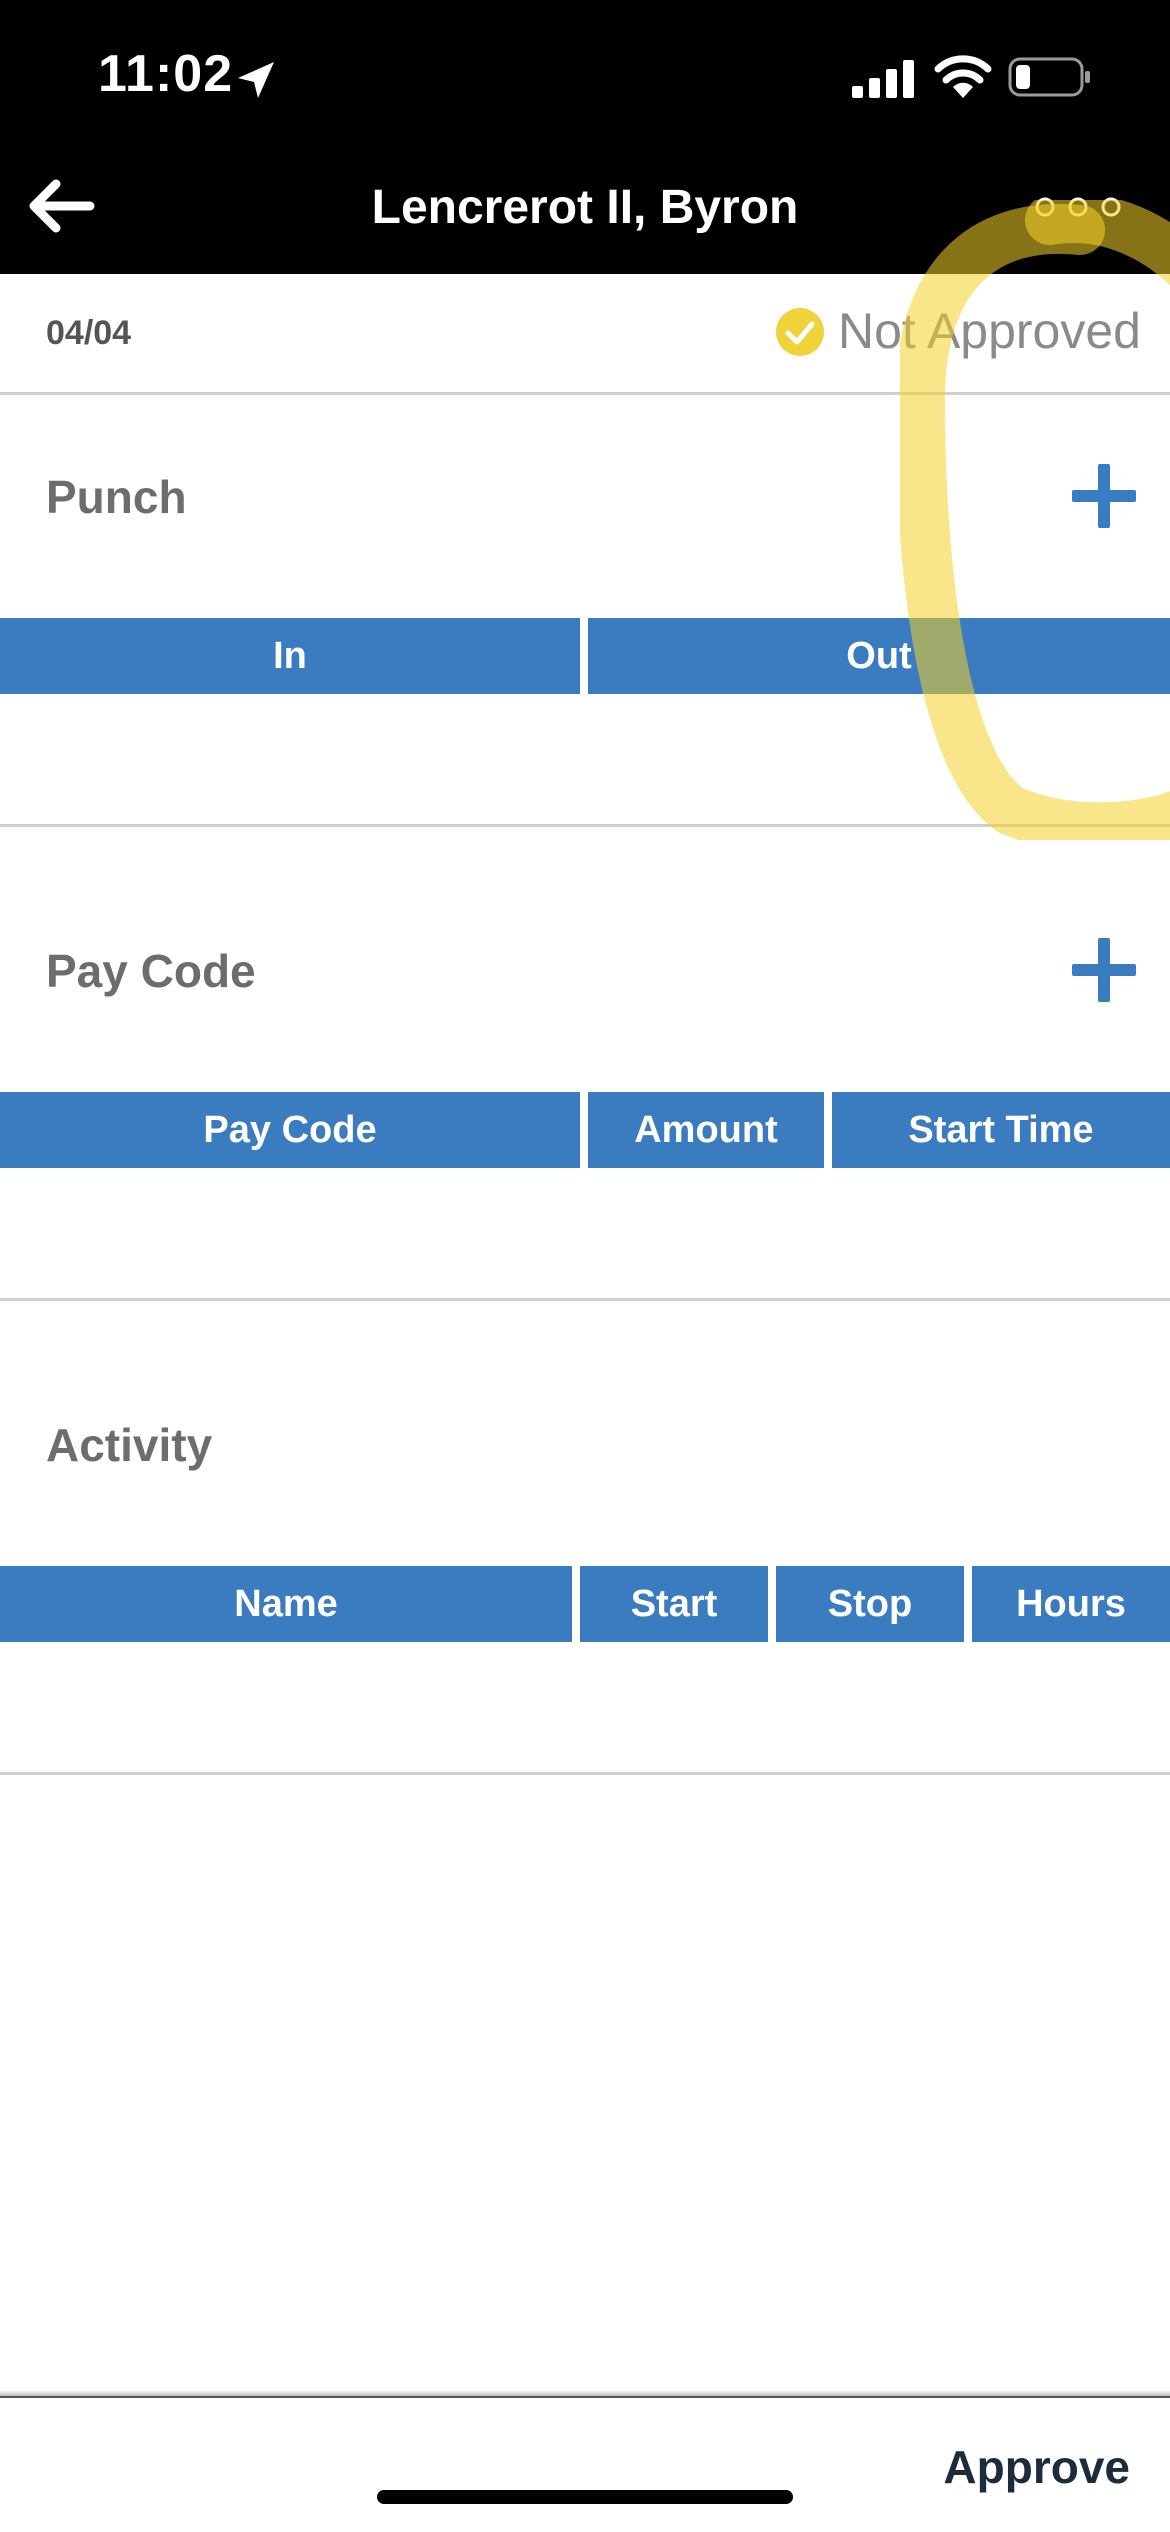 This screenshot has width=1170, height=2532. I want to click on column-header-in: In, so click(290, 656).